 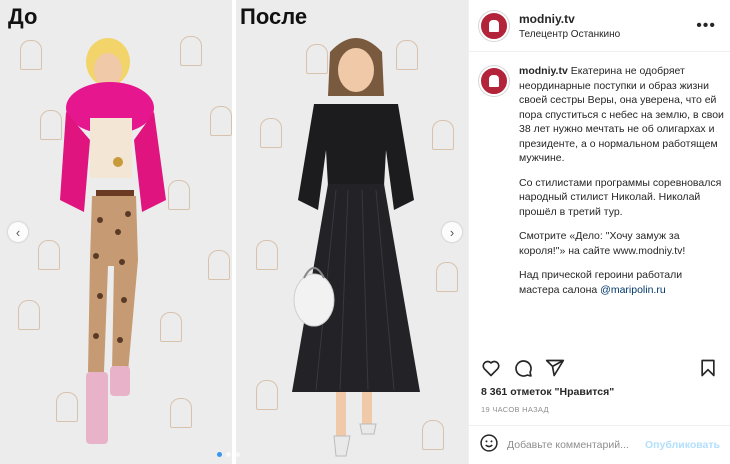 What do you see at coordinates (543, 71) in the screenshot?
I see `caption-username: modniy.tv` at bounding box center [543, 71].